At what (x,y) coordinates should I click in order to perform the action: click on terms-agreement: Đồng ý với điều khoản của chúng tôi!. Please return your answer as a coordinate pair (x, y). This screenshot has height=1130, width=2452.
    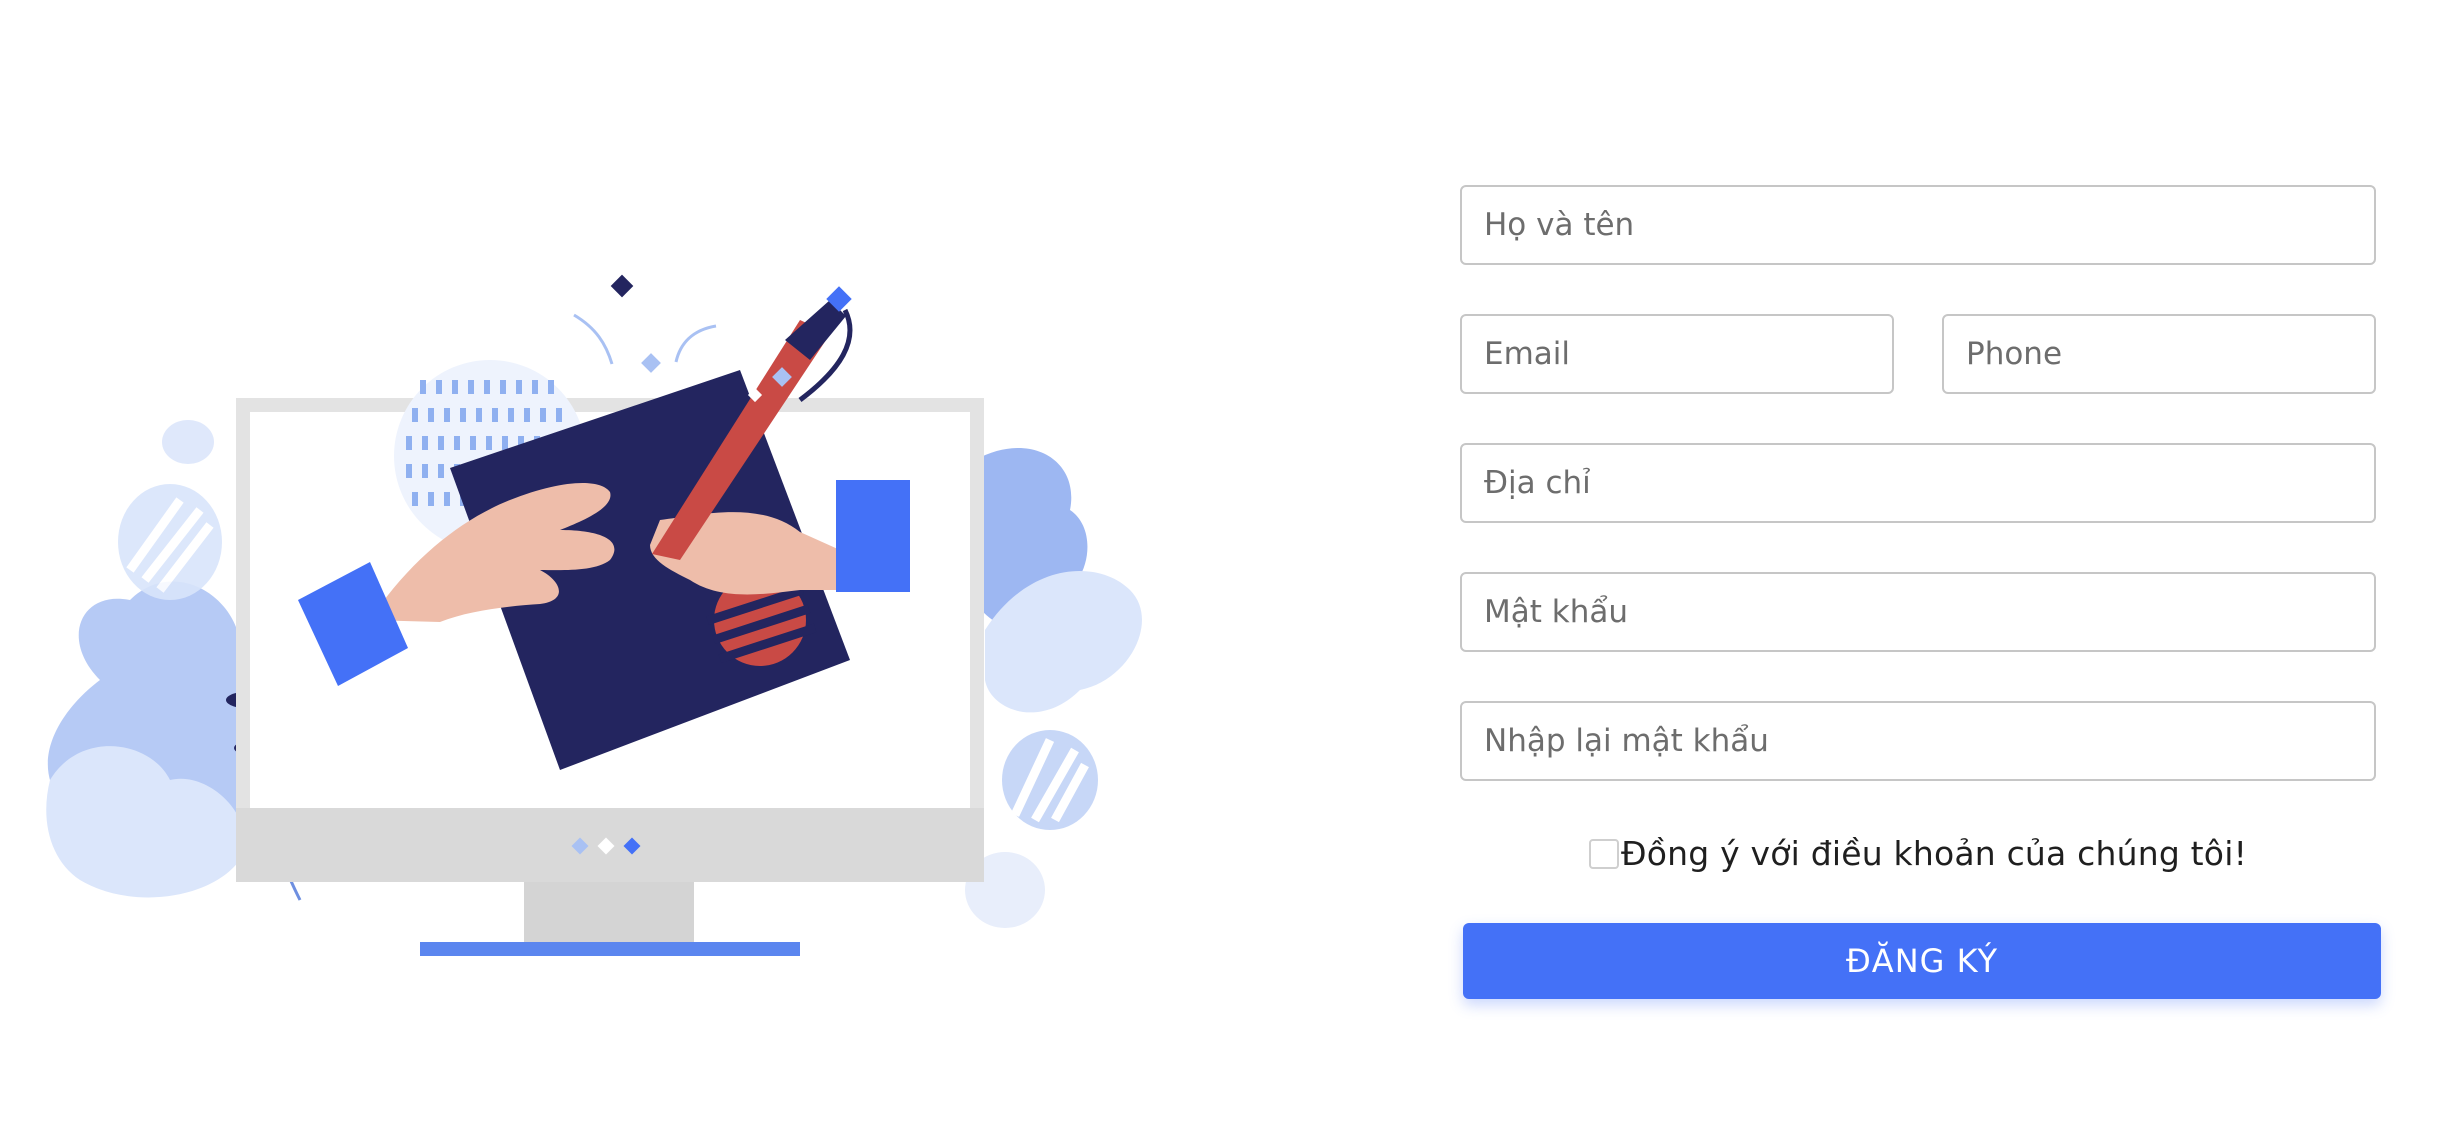
    Looking at the image, I should click on (1918, 853).